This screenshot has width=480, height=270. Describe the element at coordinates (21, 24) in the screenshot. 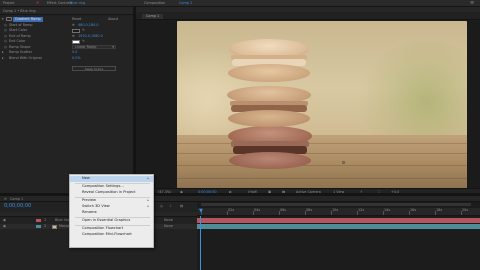

I see `prop-label: Start of Ramp` at that location.